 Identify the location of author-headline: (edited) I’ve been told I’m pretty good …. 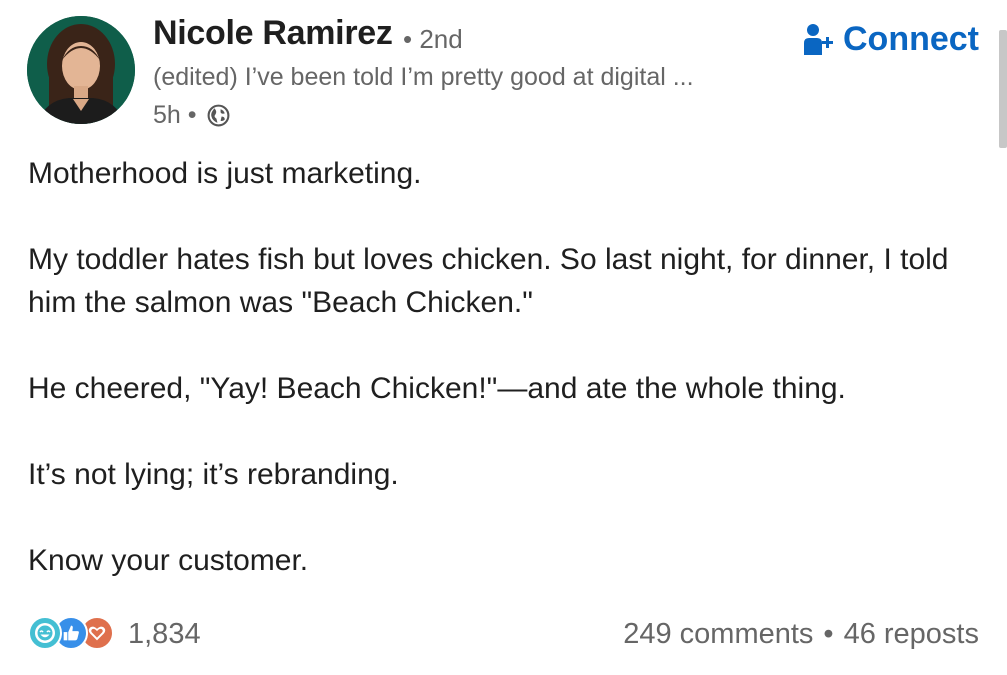
(423, 77).